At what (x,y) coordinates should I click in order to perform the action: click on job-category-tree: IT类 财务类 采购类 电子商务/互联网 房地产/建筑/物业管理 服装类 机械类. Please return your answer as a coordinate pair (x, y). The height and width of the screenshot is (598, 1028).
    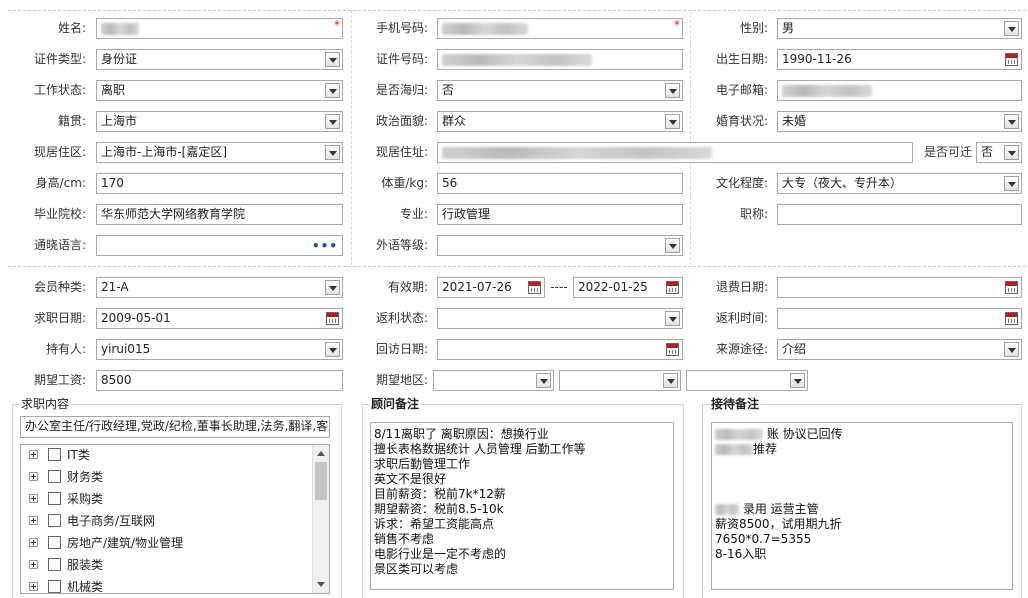
    Looking at the image, I should click on (175, 519).